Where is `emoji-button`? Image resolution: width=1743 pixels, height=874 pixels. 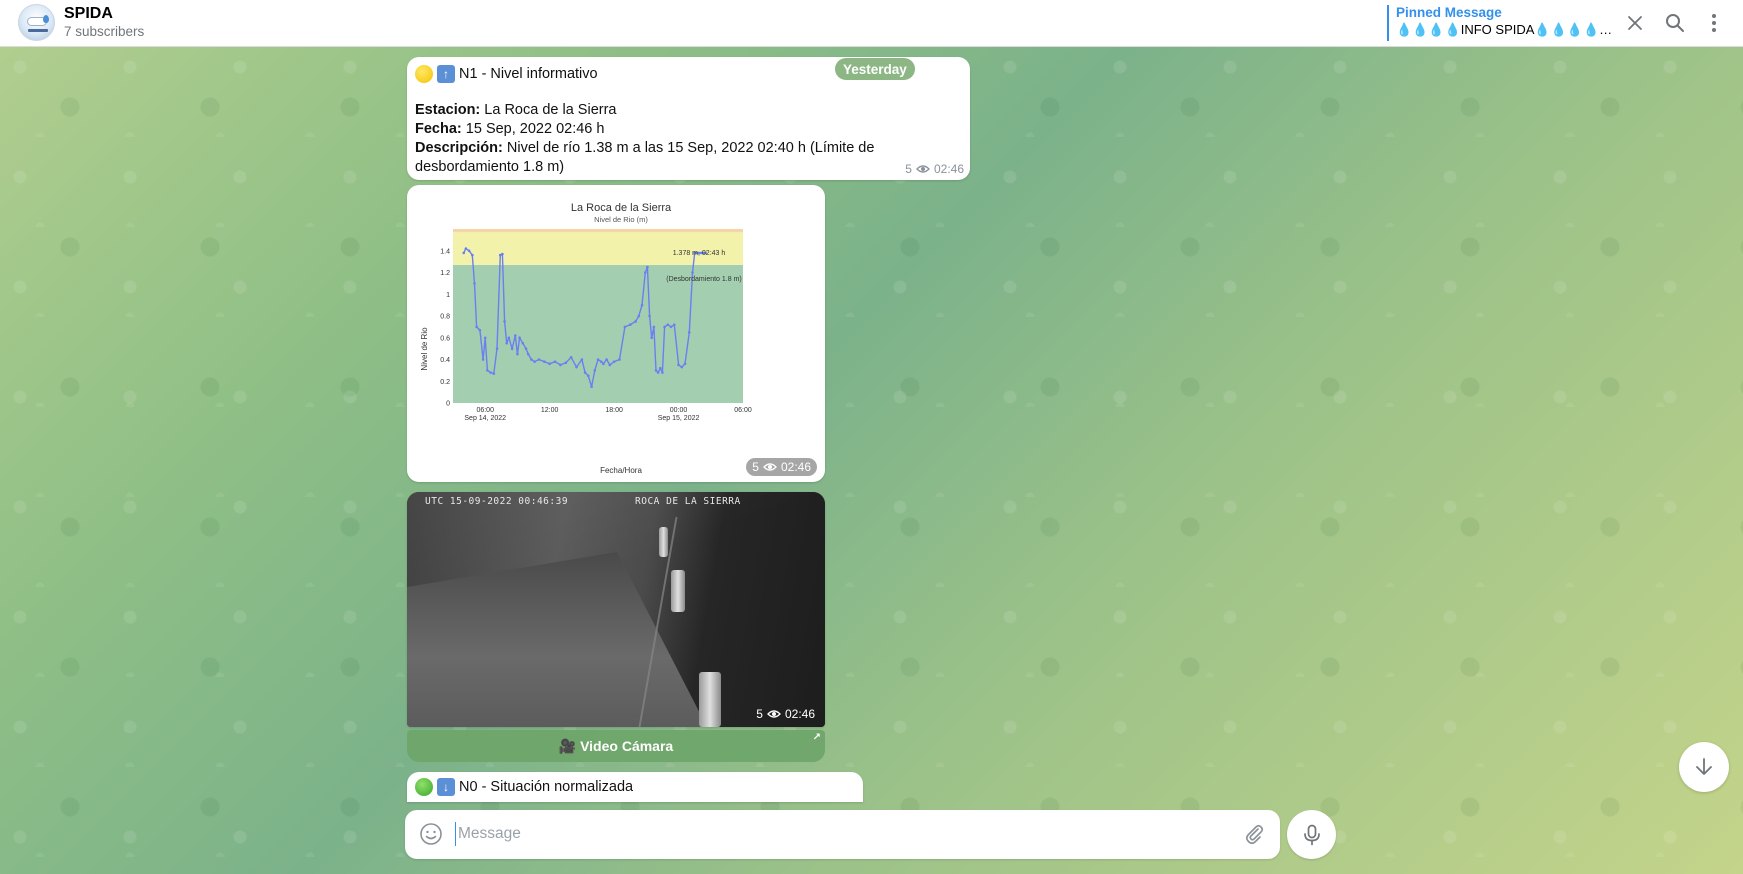 emoji-button is located at coordinates (431, 836).